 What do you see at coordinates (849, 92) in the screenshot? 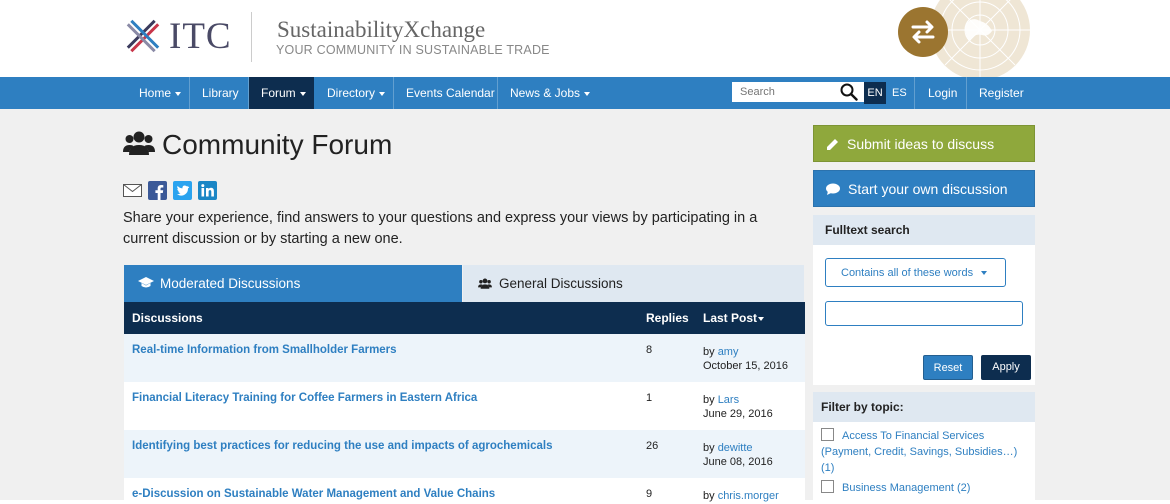
I see `search-icon` at bounding box center [849, 92].